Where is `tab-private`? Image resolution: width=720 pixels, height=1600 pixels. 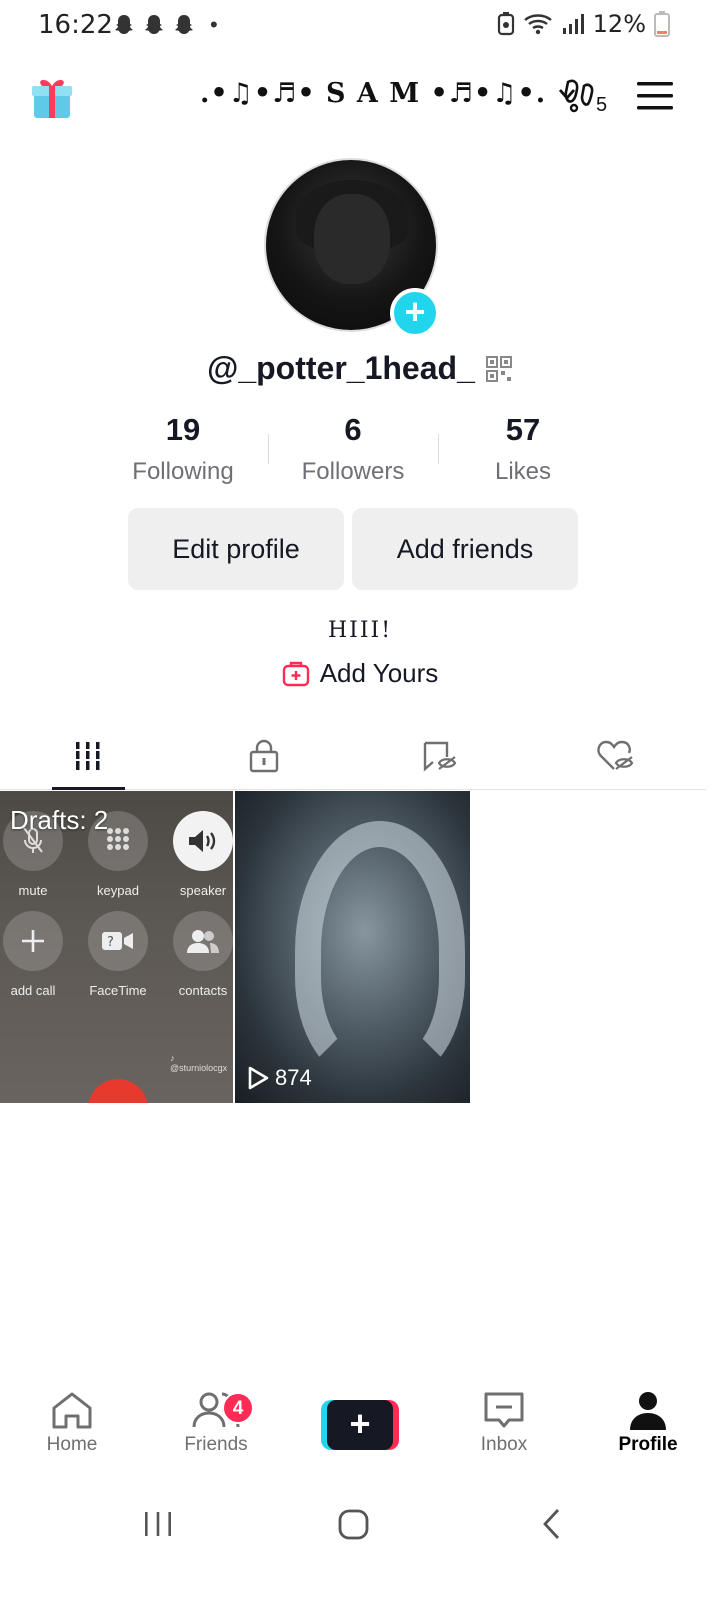
tab-private is located at coordinates (264, 755).